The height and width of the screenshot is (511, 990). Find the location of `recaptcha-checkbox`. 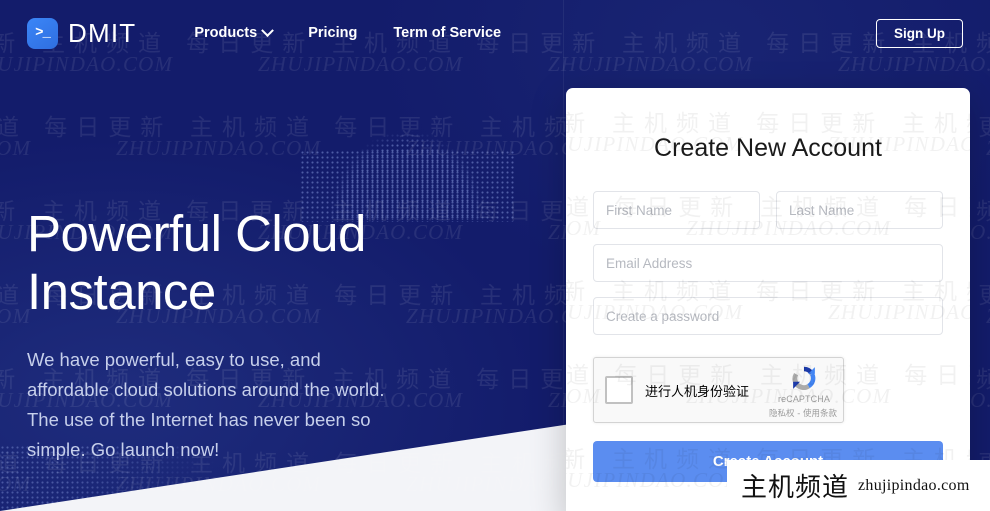

recaptcha-checkbox is located at coordinates (619, 390).